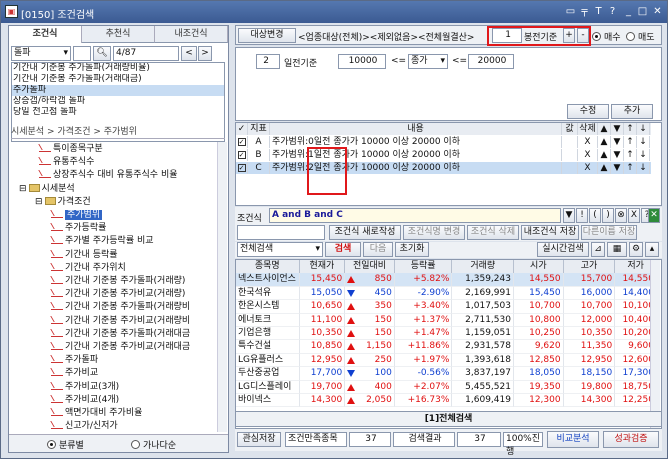 This screenshot has width=668, height=459. I want to click on tree-item: 기간내 기준봉 주가비교(거래량), so click(118, 294).